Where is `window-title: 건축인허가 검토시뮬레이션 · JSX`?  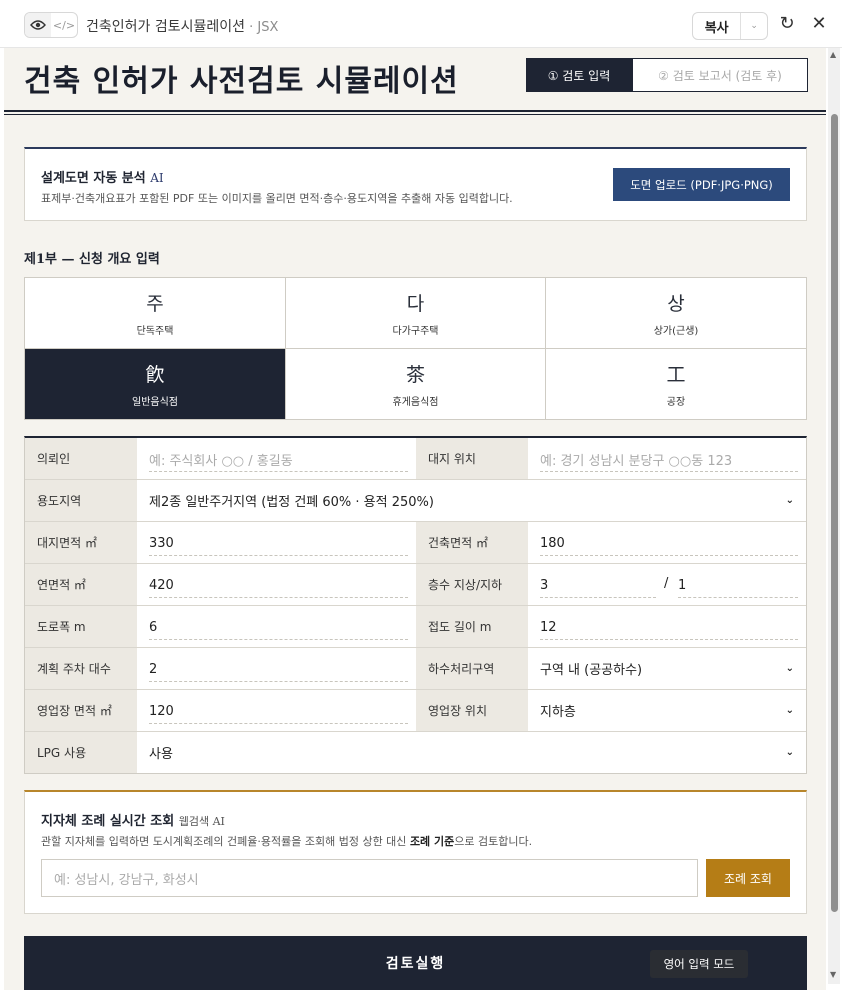
window-title: 건축인허가 검토시뮬레이션 · JSX is located at coordinates (182, 26).